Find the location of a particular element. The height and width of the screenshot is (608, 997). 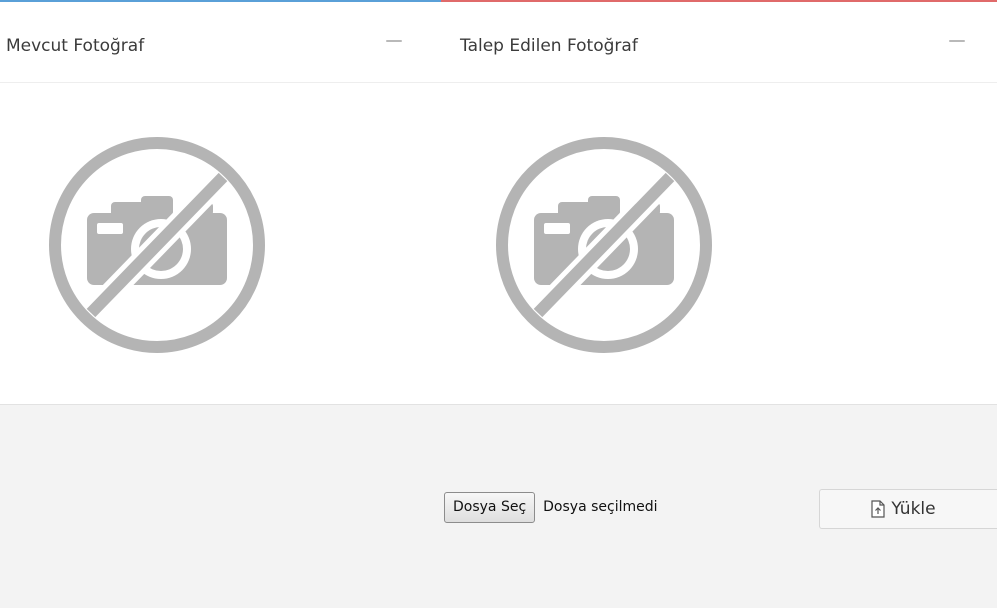

file-status-text: Dosya seçilmedi is located at coordinates (600, 507).